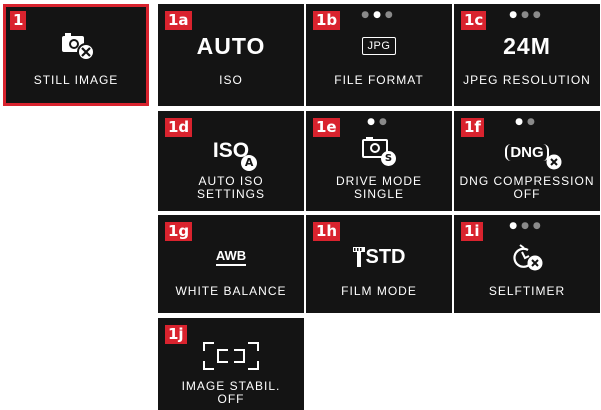  I want to click on jpeg-resolution-value: 24M, so click(527, 45).